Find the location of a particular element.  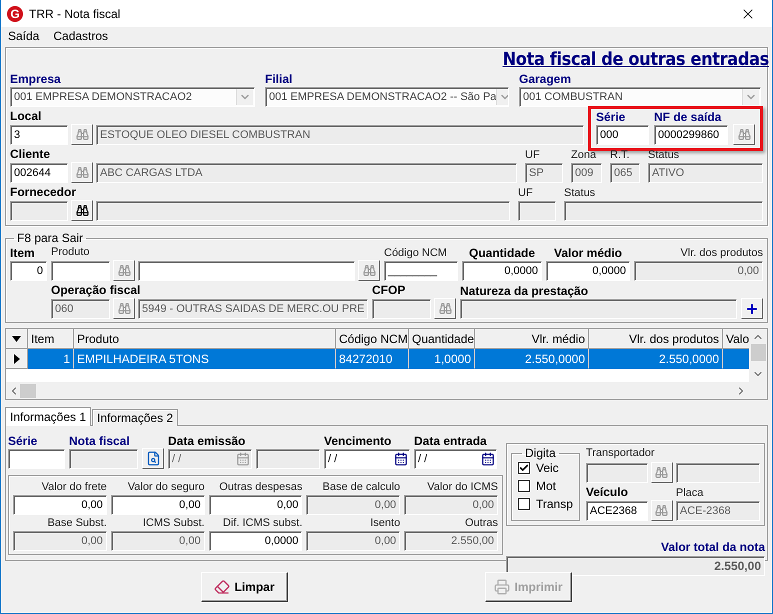

horizontal-scrollbar is located at coordinates (377, 390).